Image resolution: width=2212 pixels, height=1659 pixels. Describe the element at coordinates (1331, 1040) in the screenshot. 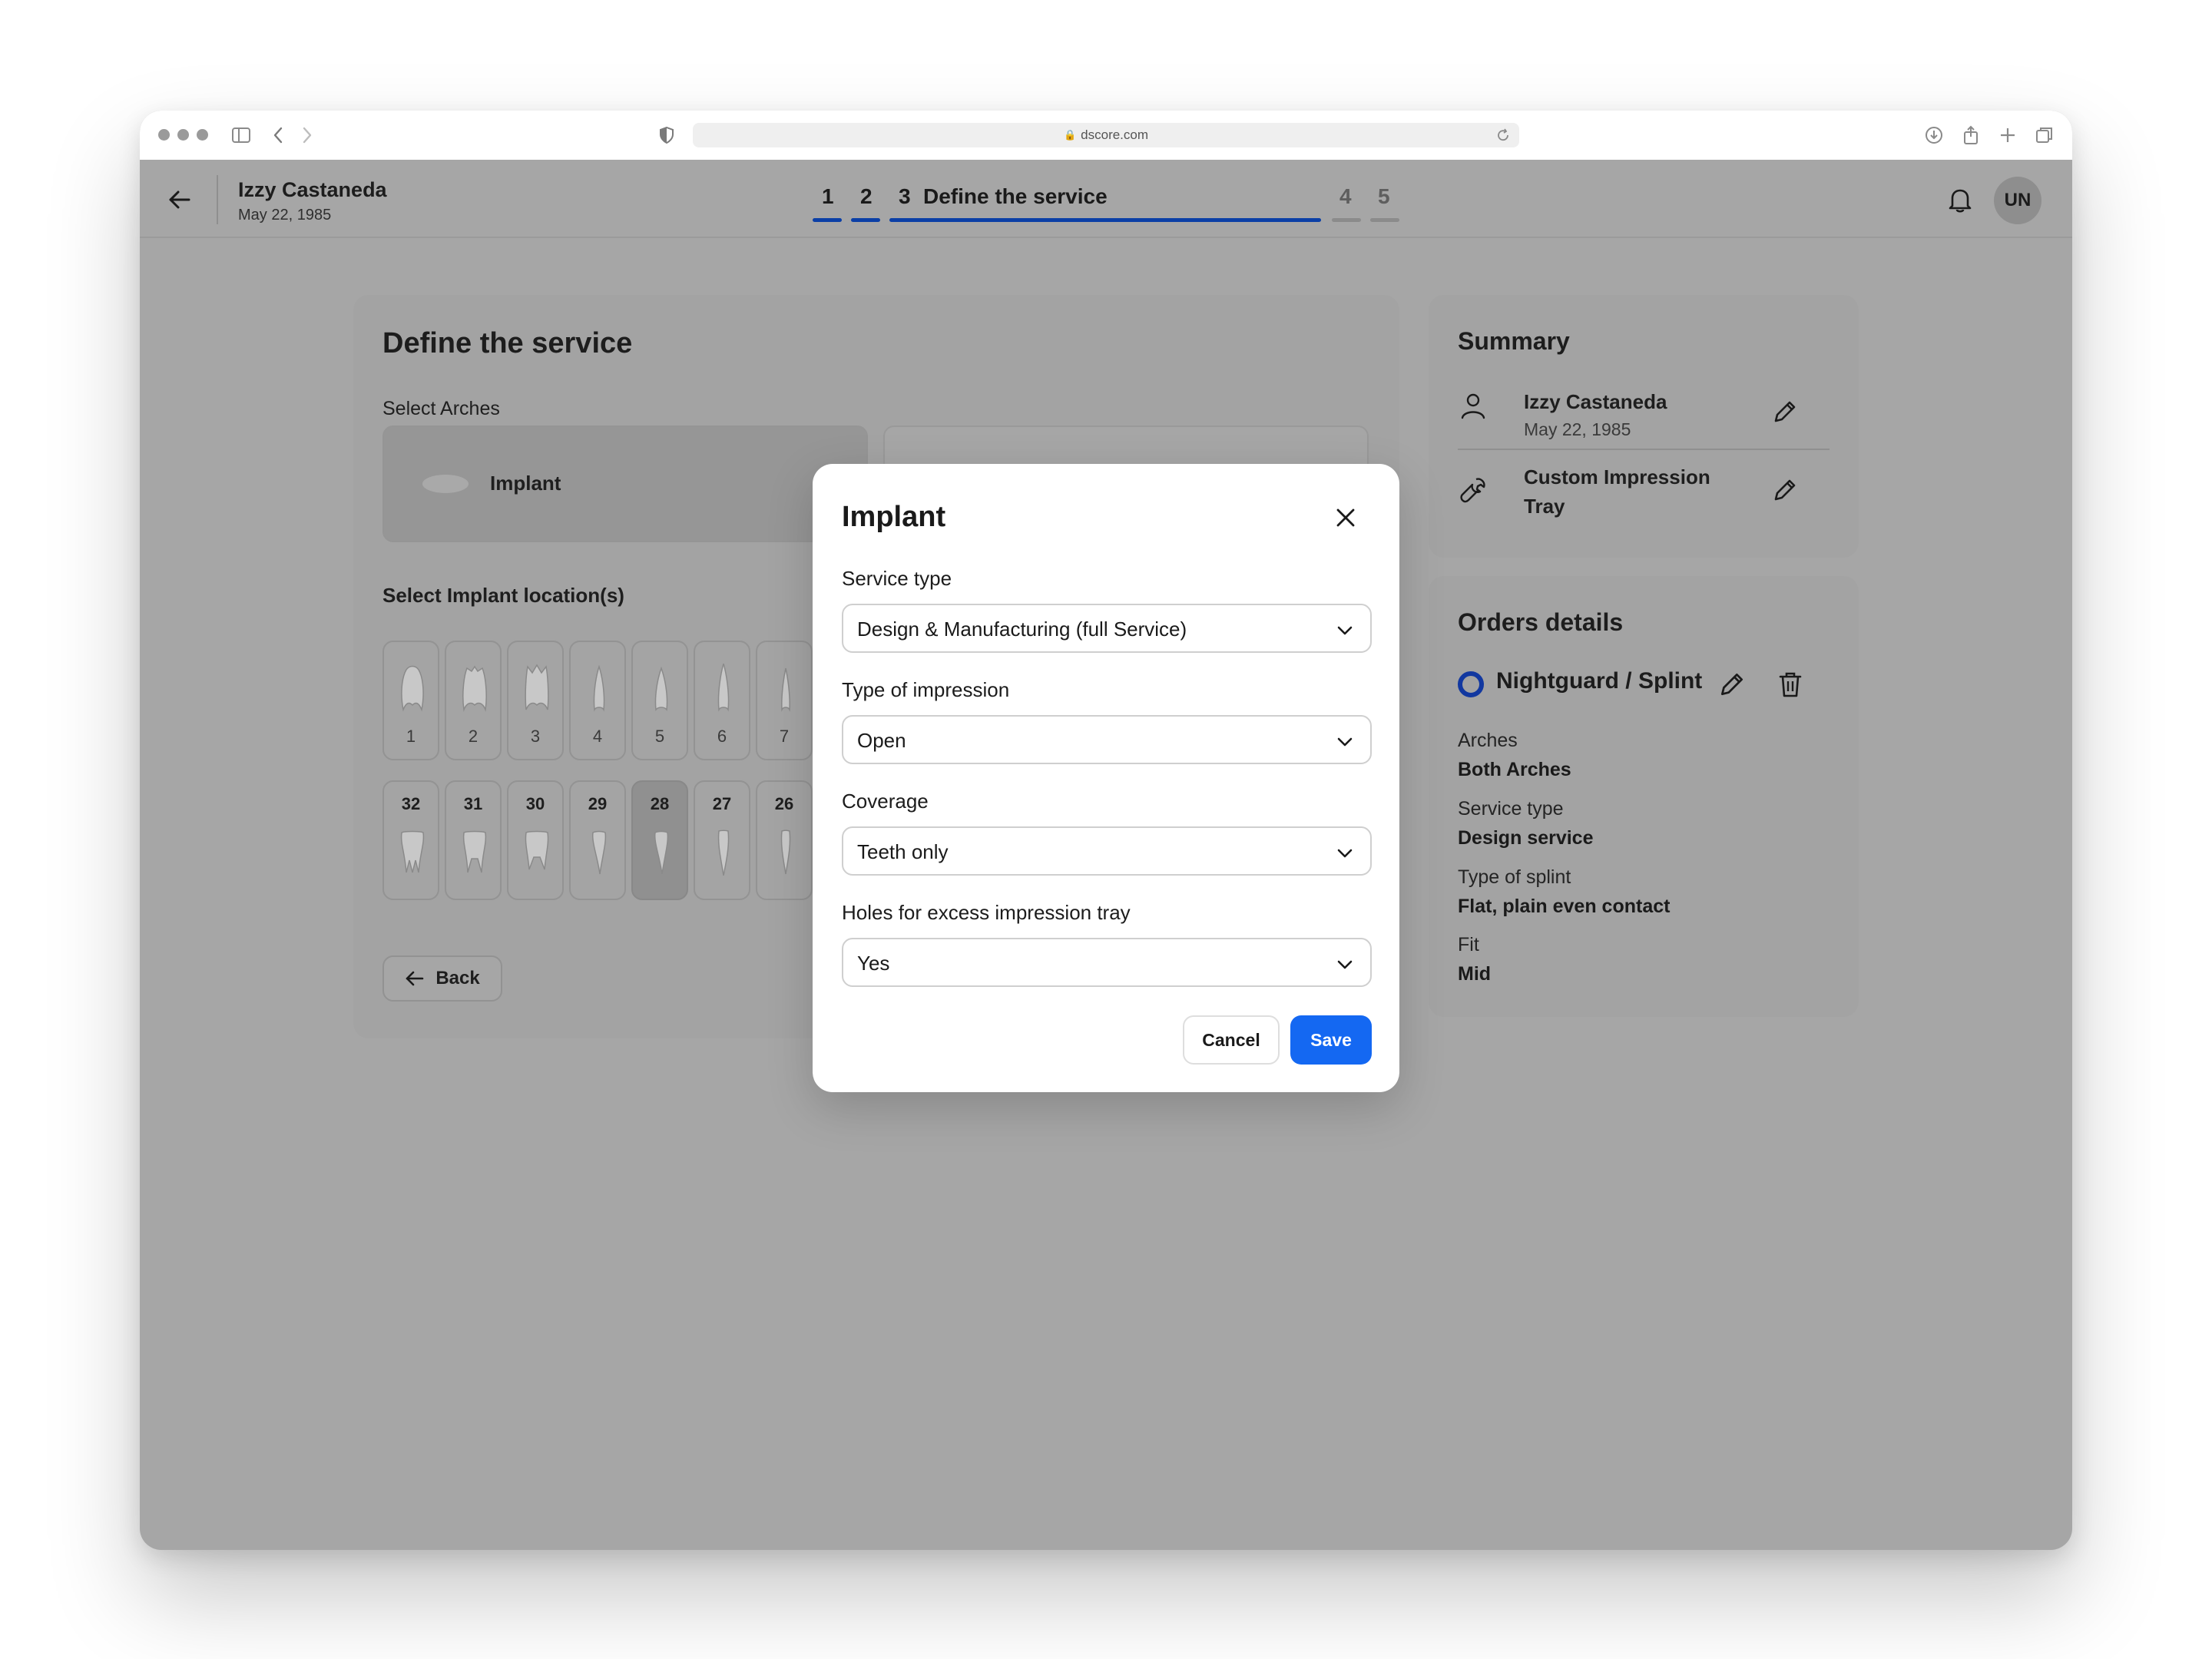

I see `save-button: Save` at that location.